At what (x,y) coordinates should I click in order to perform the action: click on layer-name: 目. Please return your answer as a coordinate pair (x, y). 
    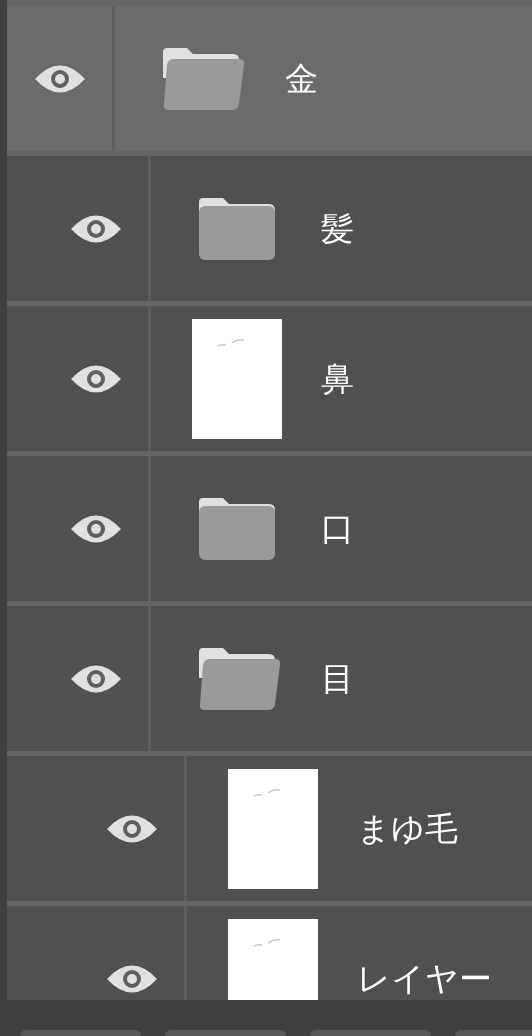
    Looking at the image, I should click on (337, 678).